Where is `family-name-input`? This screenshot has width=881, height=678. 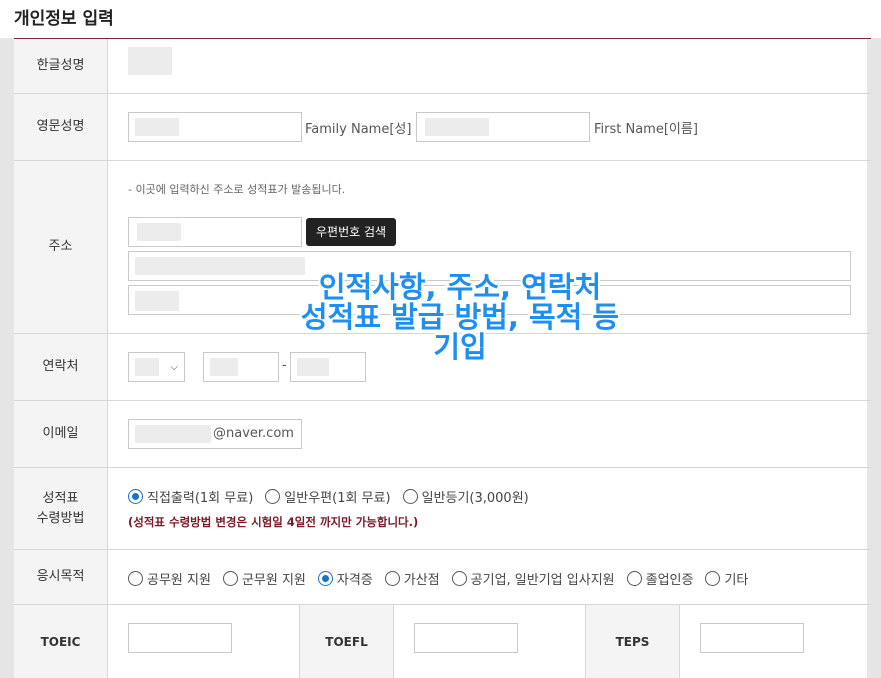 family-name-input is located at coordinates (215, 127).